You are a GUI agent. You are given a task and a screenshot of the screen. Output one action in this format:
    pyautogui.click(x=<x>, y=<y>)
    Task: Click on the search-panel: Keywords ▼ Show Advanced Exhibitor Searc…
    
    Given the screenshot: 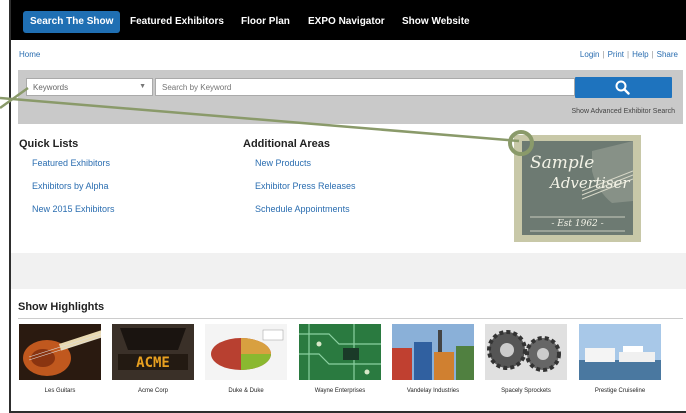 What is the action you would take?
    pyautogui.click(x=350, y=97)
    